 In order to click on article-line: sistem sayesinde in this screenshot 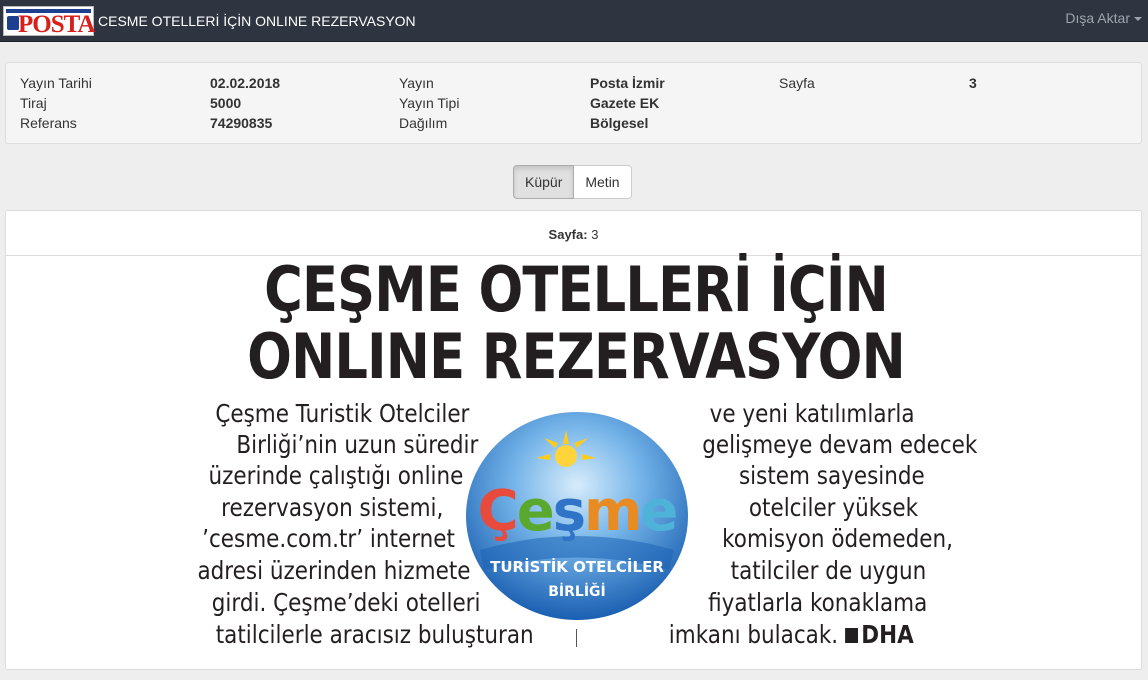, I will do `click(831, 475)`.